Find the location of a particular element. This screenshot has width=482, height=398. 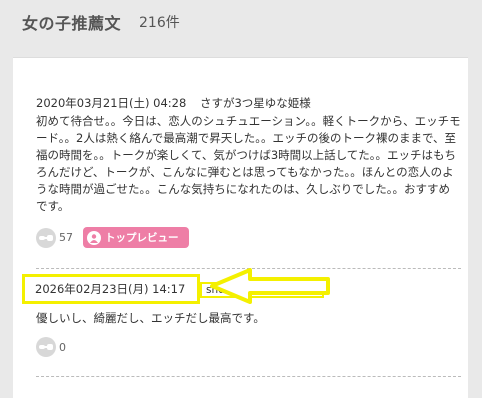

review-date: 2026年02月23日(月) 14:17 is located at coordinates (110, 289).